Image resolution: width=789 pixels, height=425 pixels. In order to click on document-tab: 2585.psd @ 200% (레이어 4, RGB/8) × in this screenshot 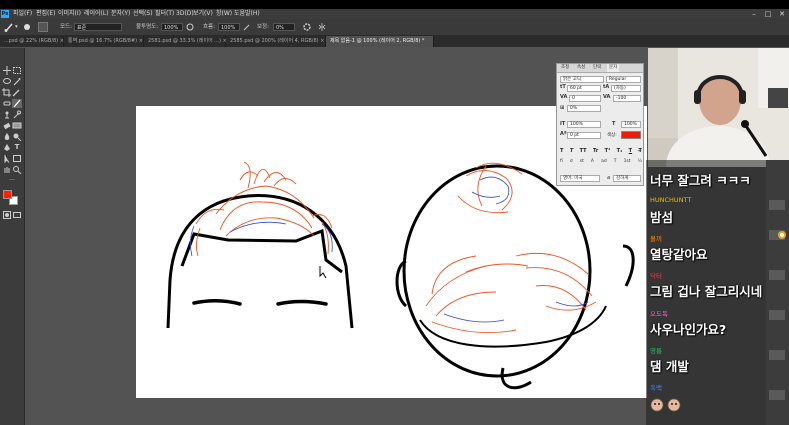, I will do `click(276, 41)`.